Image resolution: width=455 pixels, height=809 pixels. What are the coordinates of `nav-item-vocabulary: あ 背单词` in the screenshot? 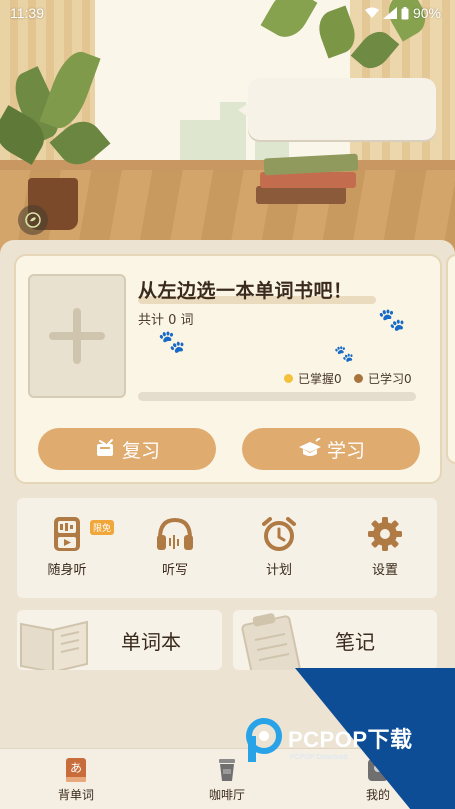 It's located at (76, 780).